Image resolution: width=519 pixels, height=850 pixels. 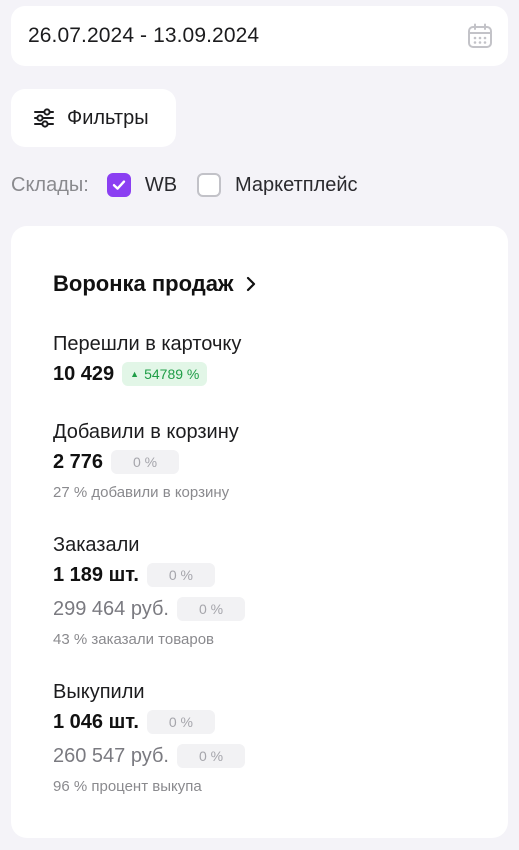 I want to click on chevron-right-icon, so click(x=253, y=284).